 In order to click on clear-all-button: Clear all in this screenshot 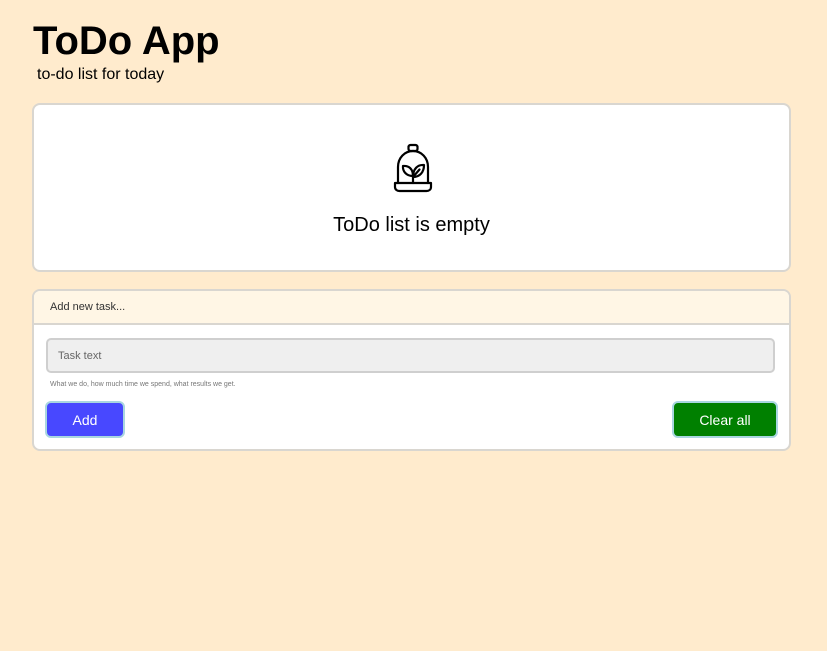, I will do `click(725, 419)`.